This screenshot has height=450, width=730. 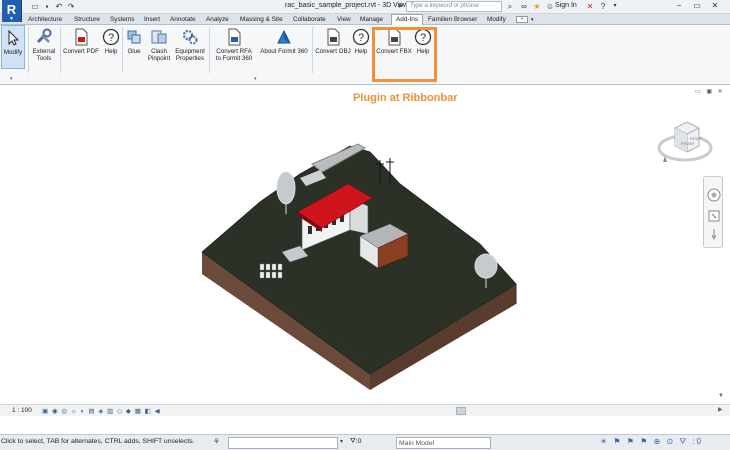 I want to click on convert-pdf-button: Convert PDF, so click(x=81, y=51).